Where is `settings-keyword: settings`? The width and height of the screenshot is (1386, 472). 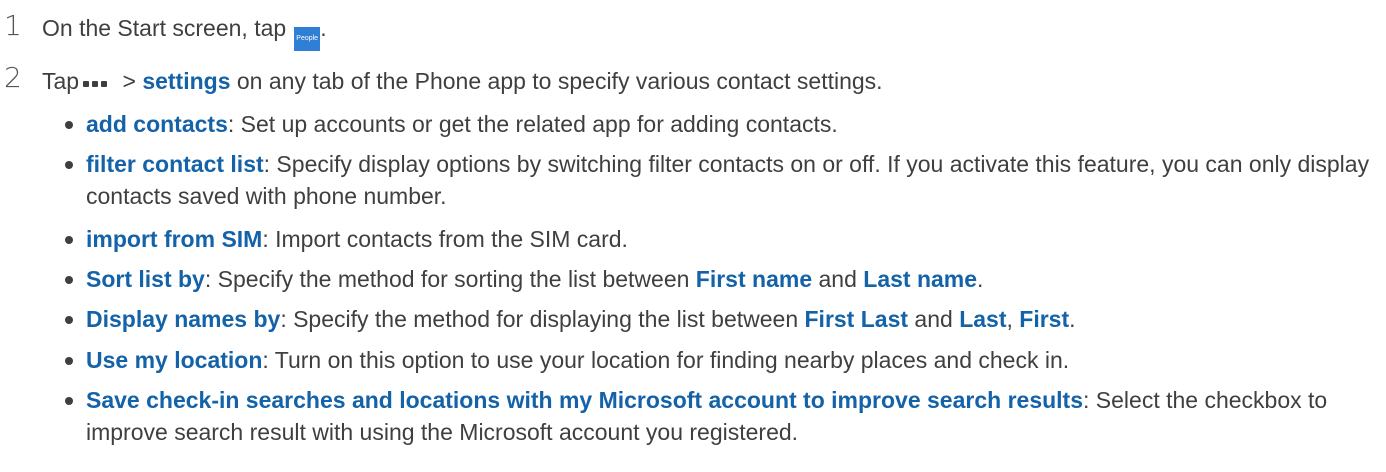 settings-keyword: settings is located at coordinates (186, 81).